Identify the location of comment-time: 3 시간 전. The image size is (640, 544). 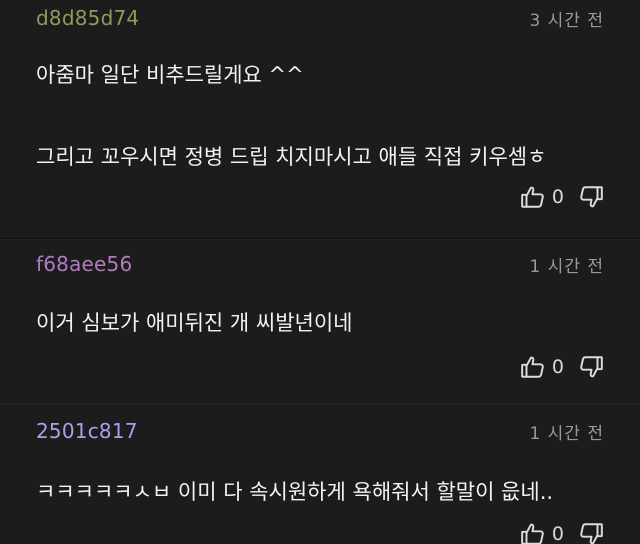
(566, 20).